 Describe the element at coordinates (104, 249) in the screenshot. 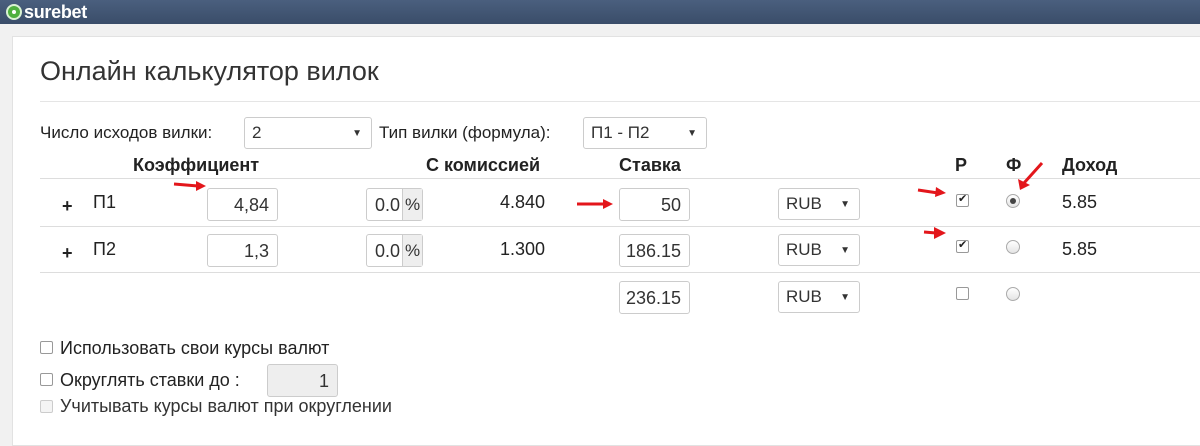

I see `row-label: П2` at that location.